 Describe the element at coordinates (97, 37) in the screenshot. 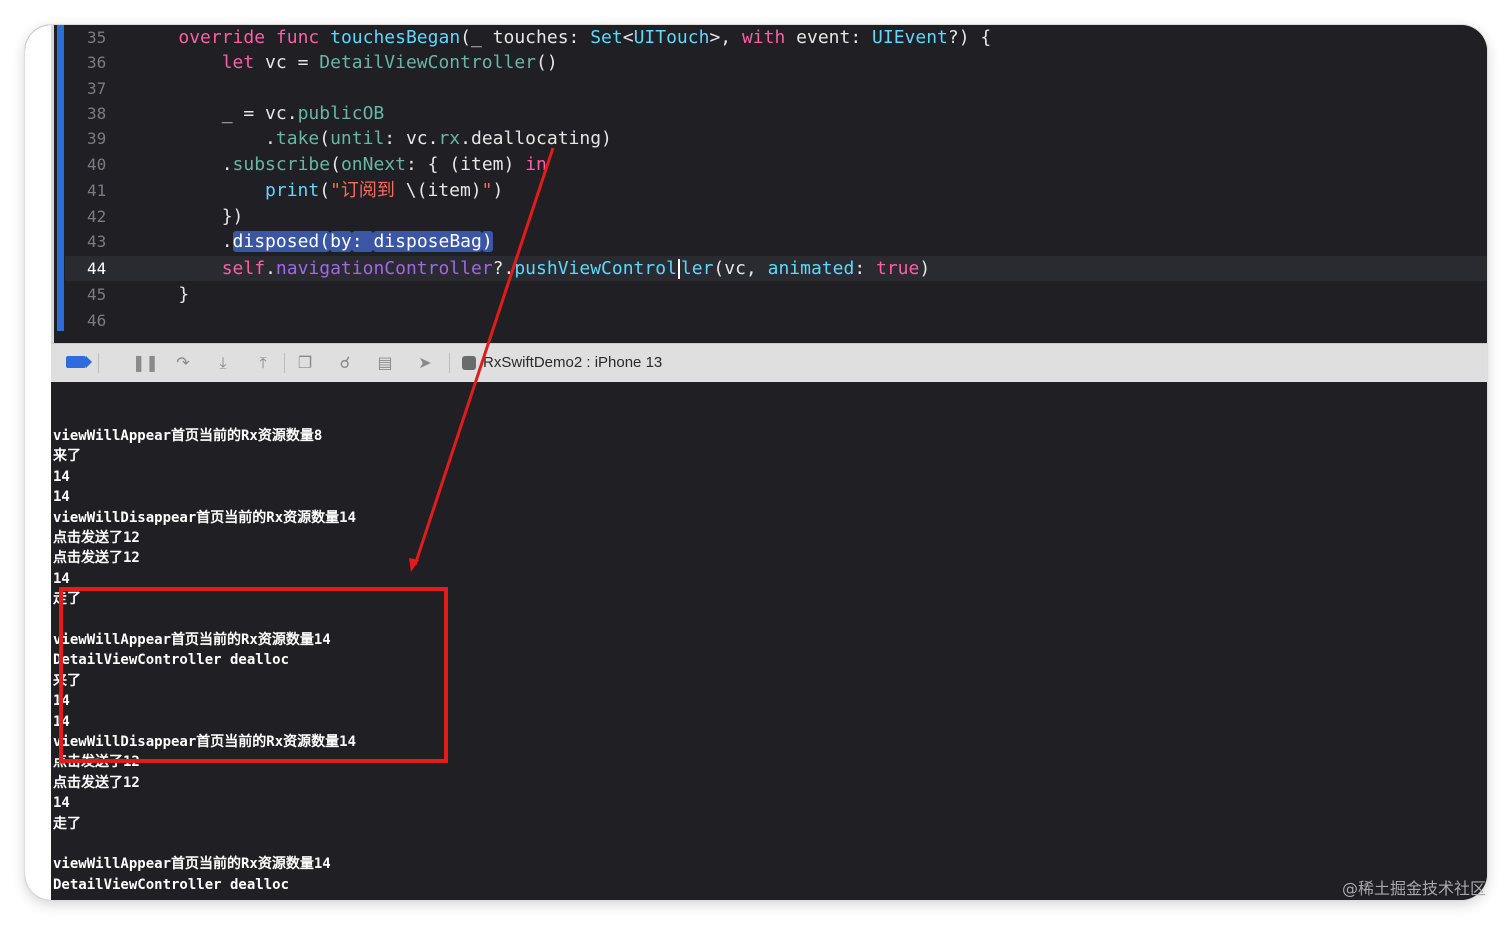

I see `line-number: 35` at that location.